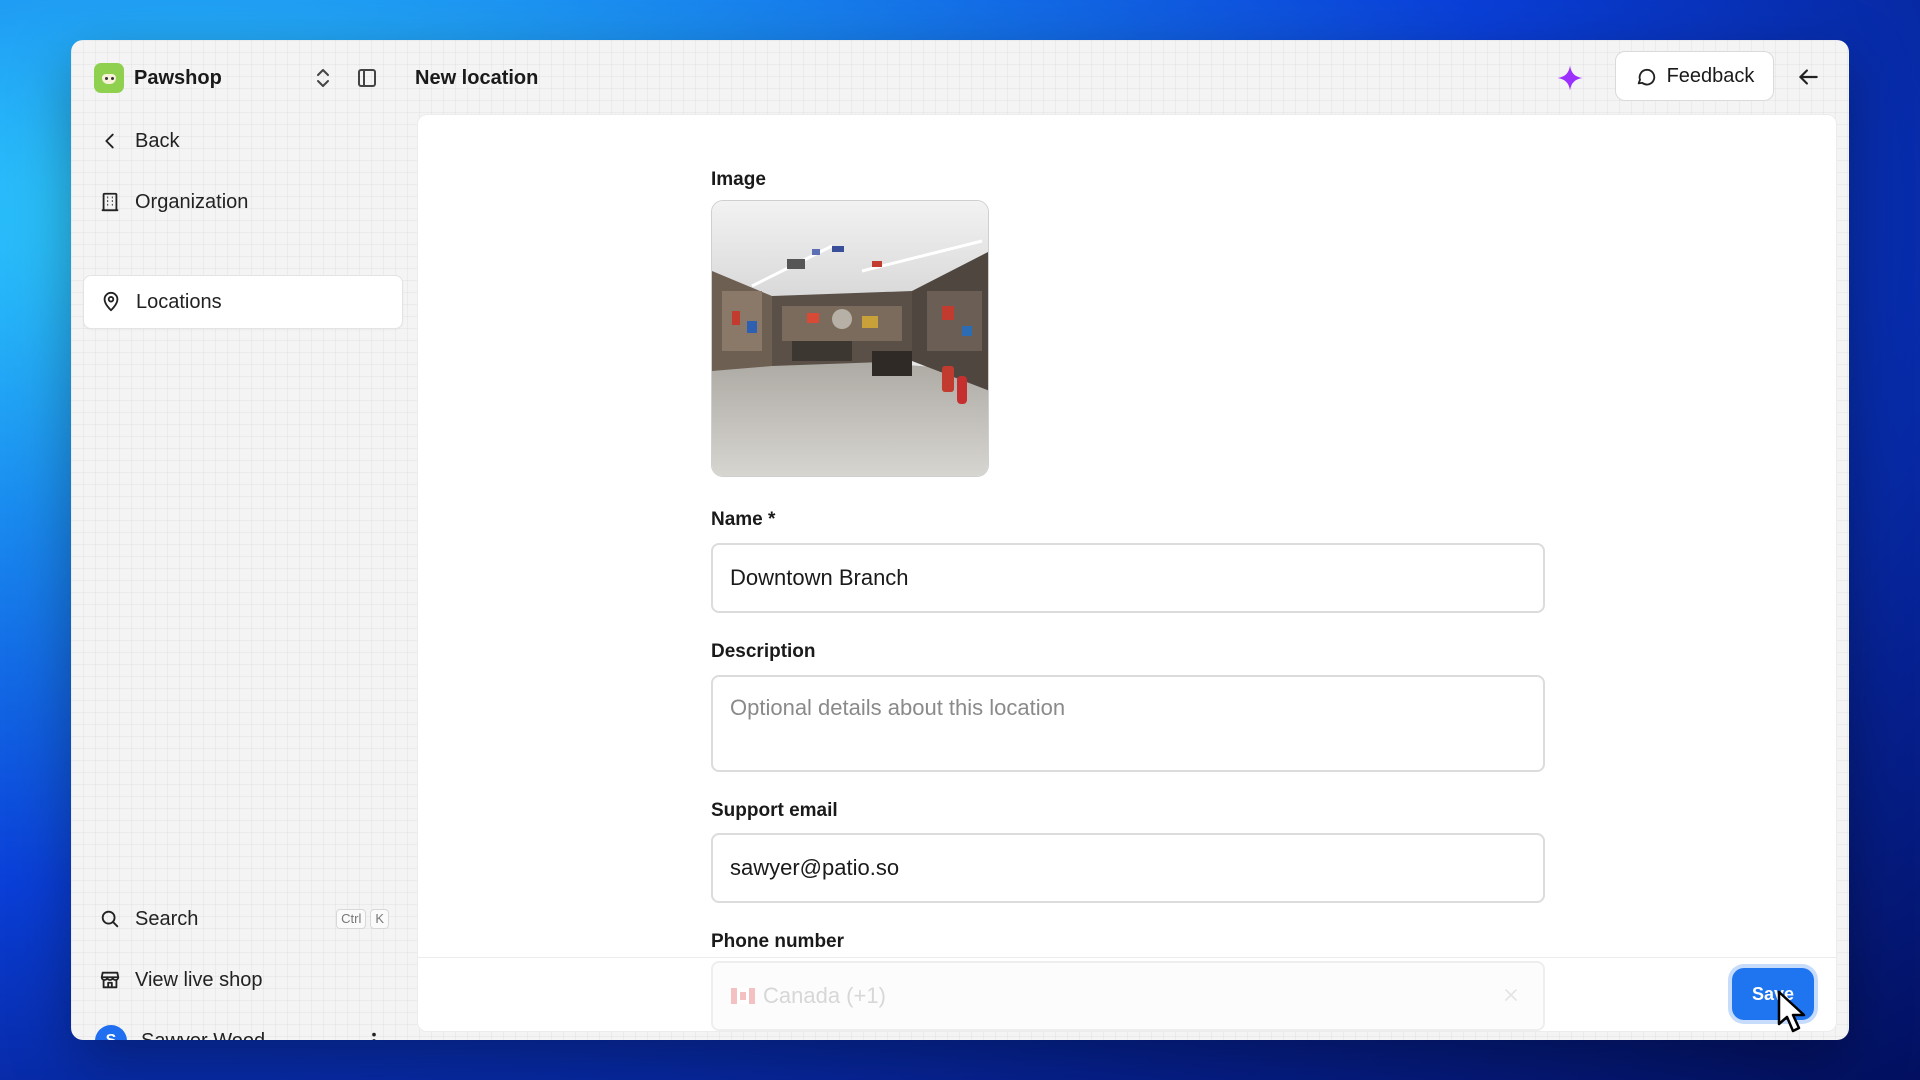 Image resolution: width=1920 pixels, height=1080 pixels. Describe the element at coordinates (1570, 78) in the screenshot. I see `ai-sparkle-icon` at that location.